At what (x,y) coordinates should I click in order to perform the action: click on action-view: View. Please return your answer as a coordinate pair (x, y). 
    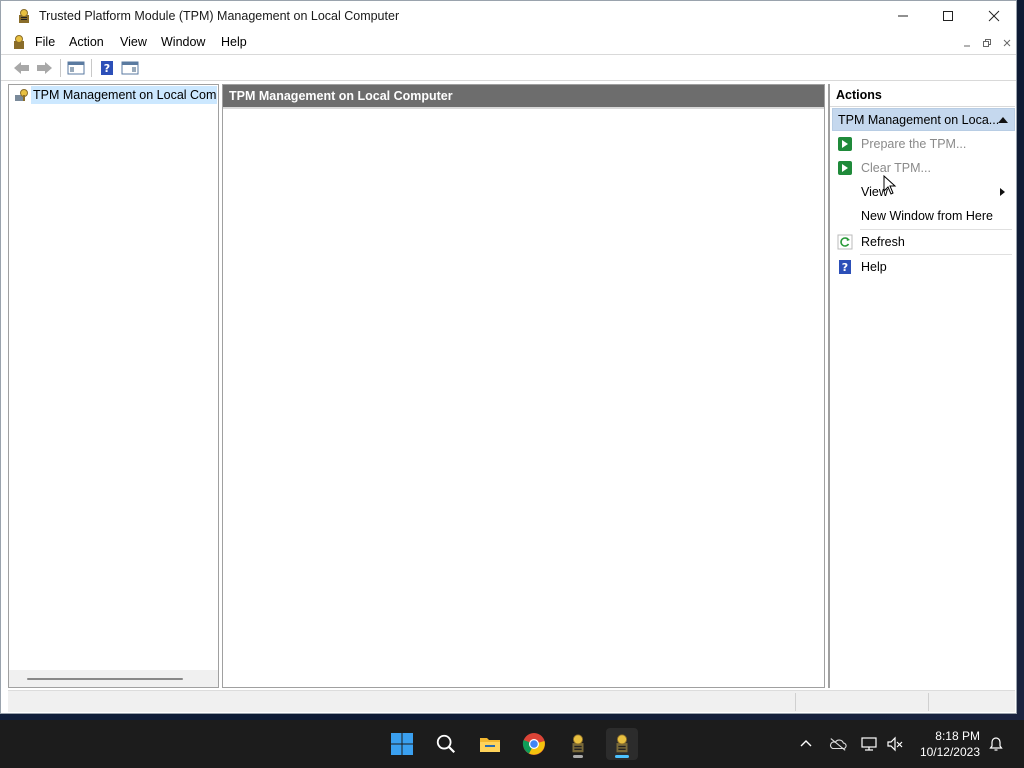
    Looking at the image, I should click on (922, 192).